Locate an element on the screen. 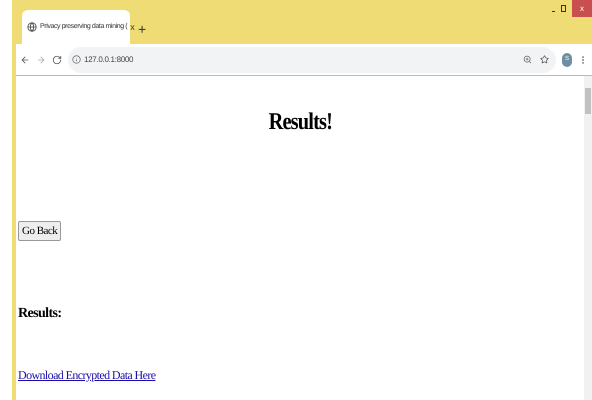 The image size is (592, 400). download-link: Download Encrypted Data Here is located at coordinates (87, 375).